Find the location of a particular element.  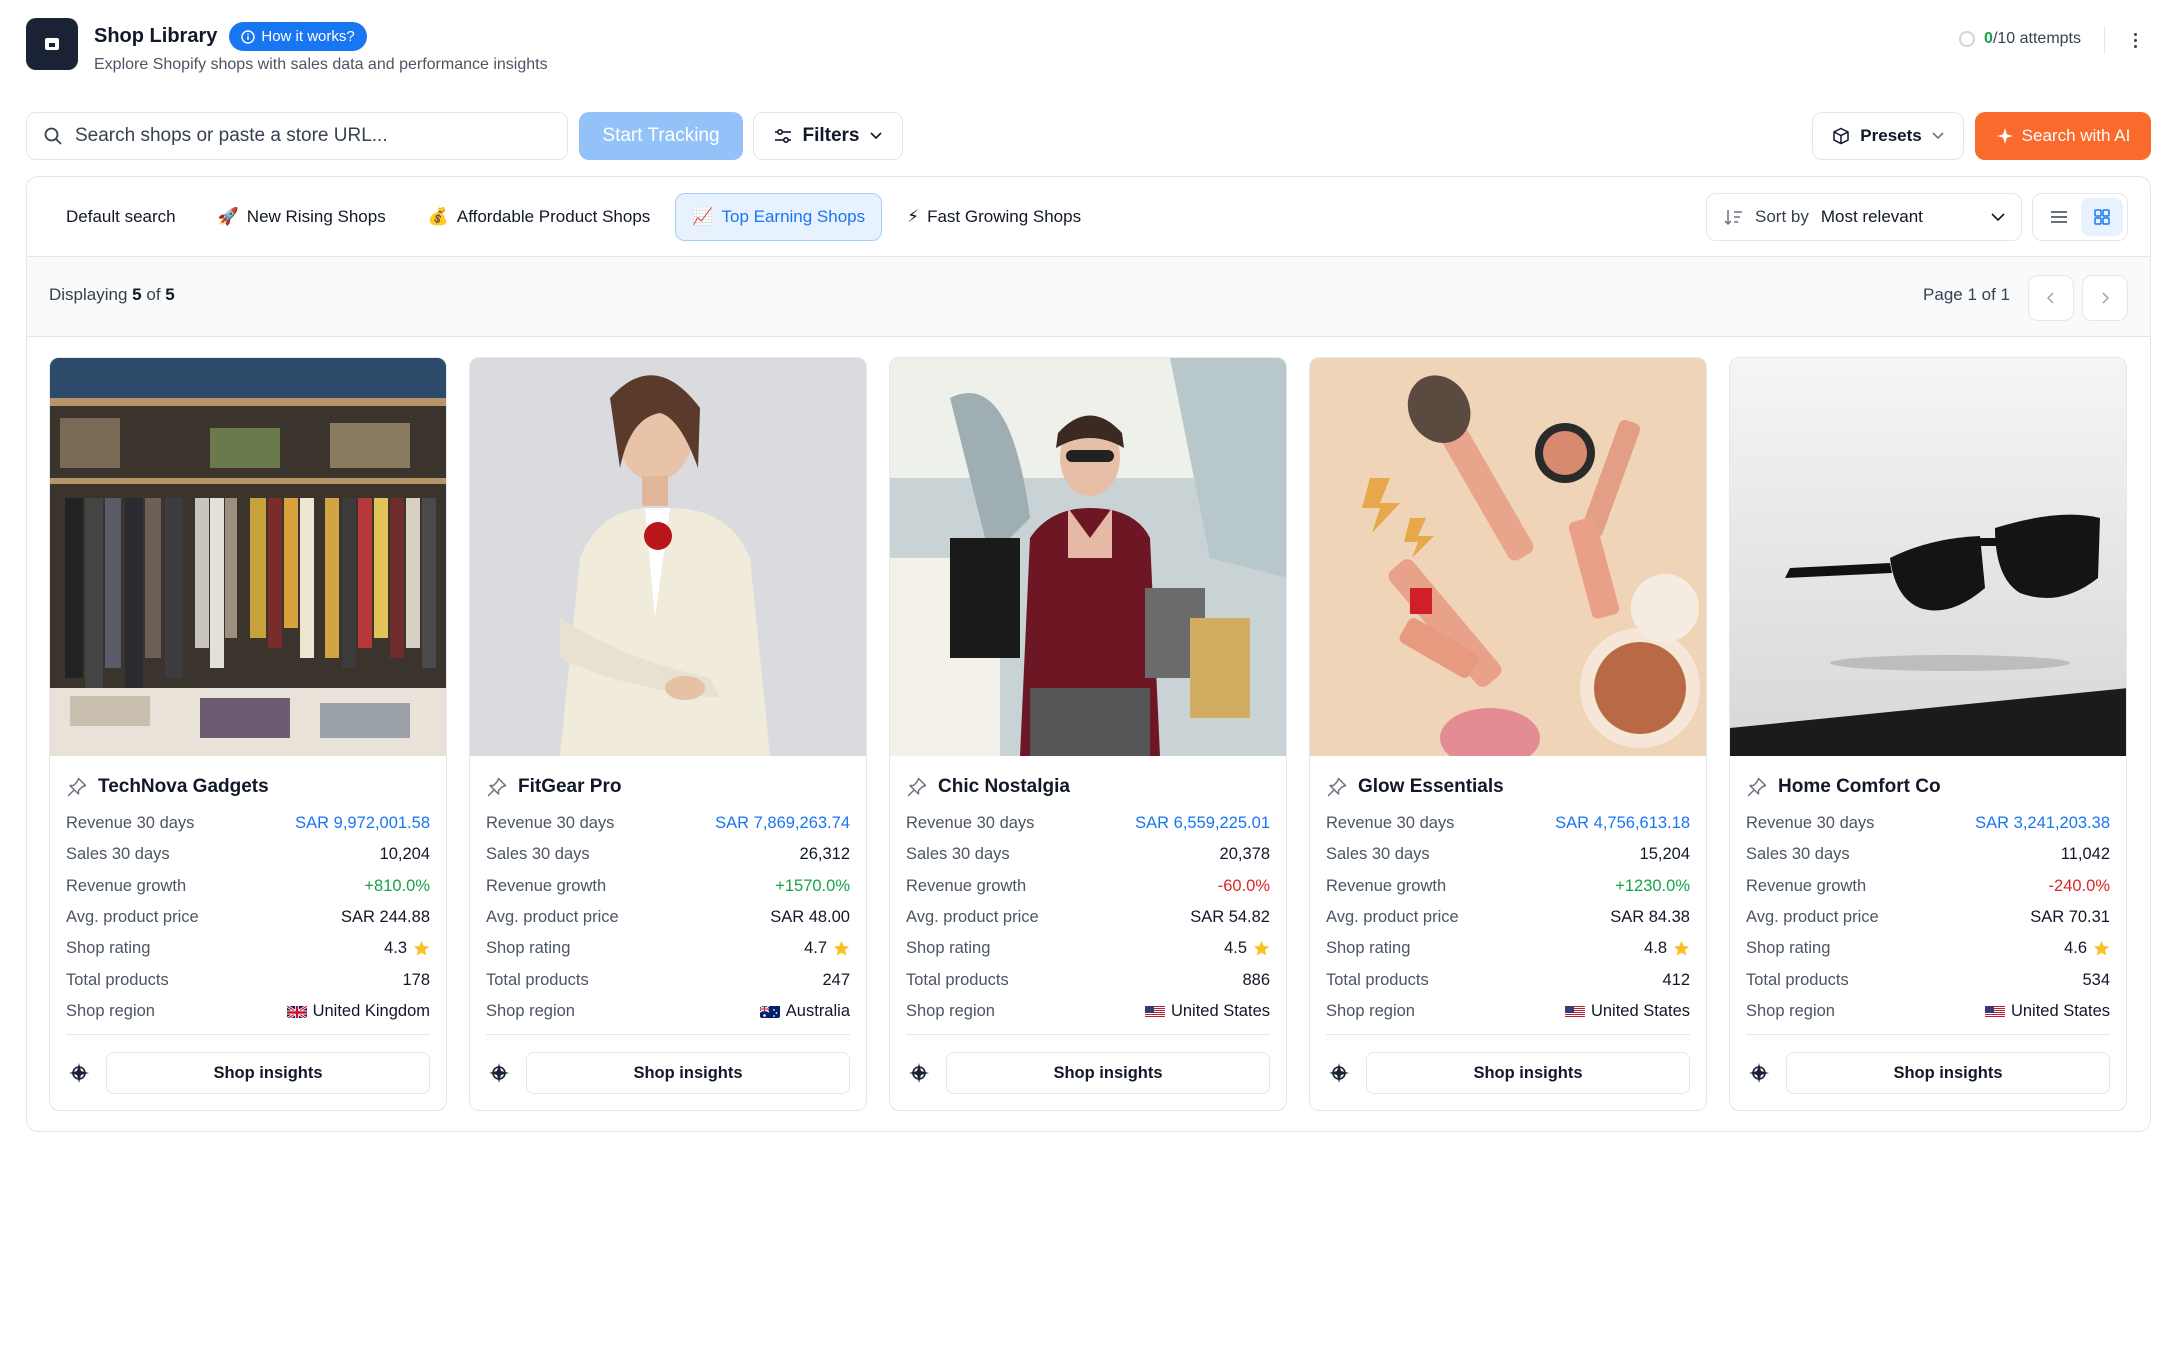

filters-button: Filters is located at coordinates (828, 136).